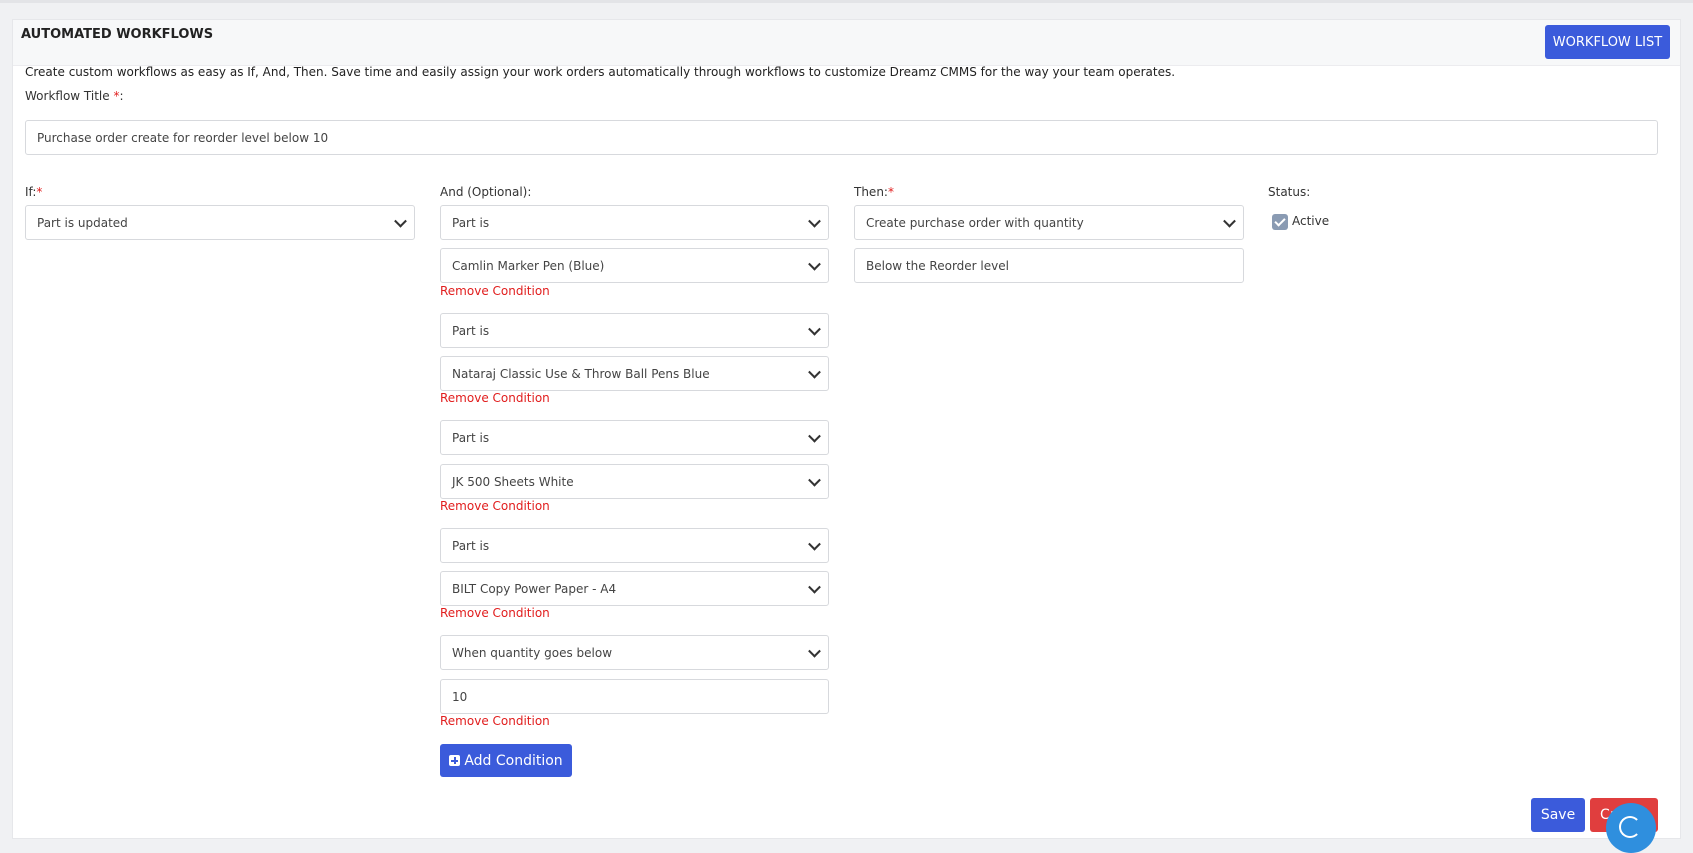 The height and width of the screenshot is (853, 1693). I want to click on add-condition-button: Add Condition, so click(506, 760).